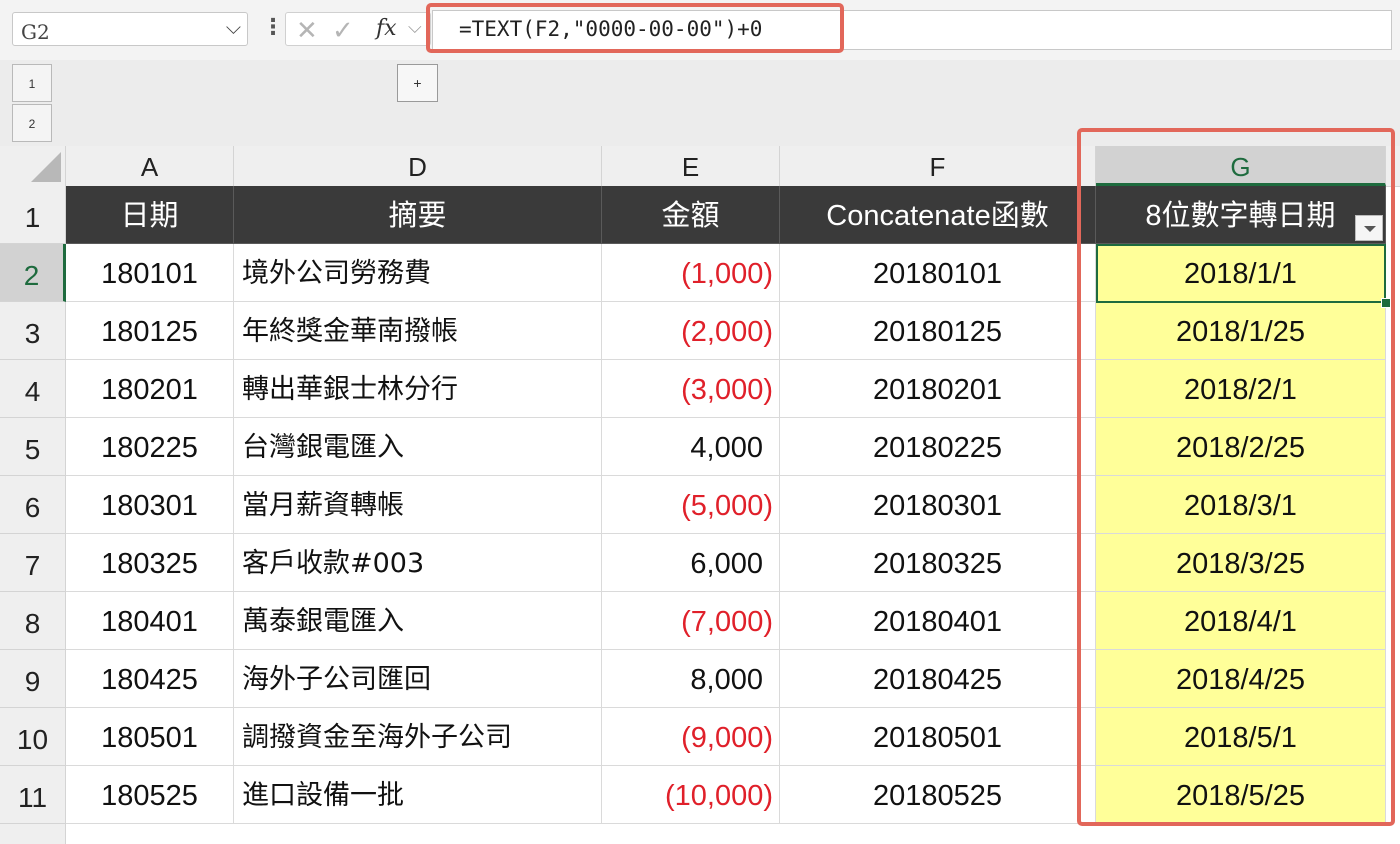  What do you see at coordinates (691, 447) in the screenshot?
I see `cell-amount: 4,000` at bounding box center [691, 447].